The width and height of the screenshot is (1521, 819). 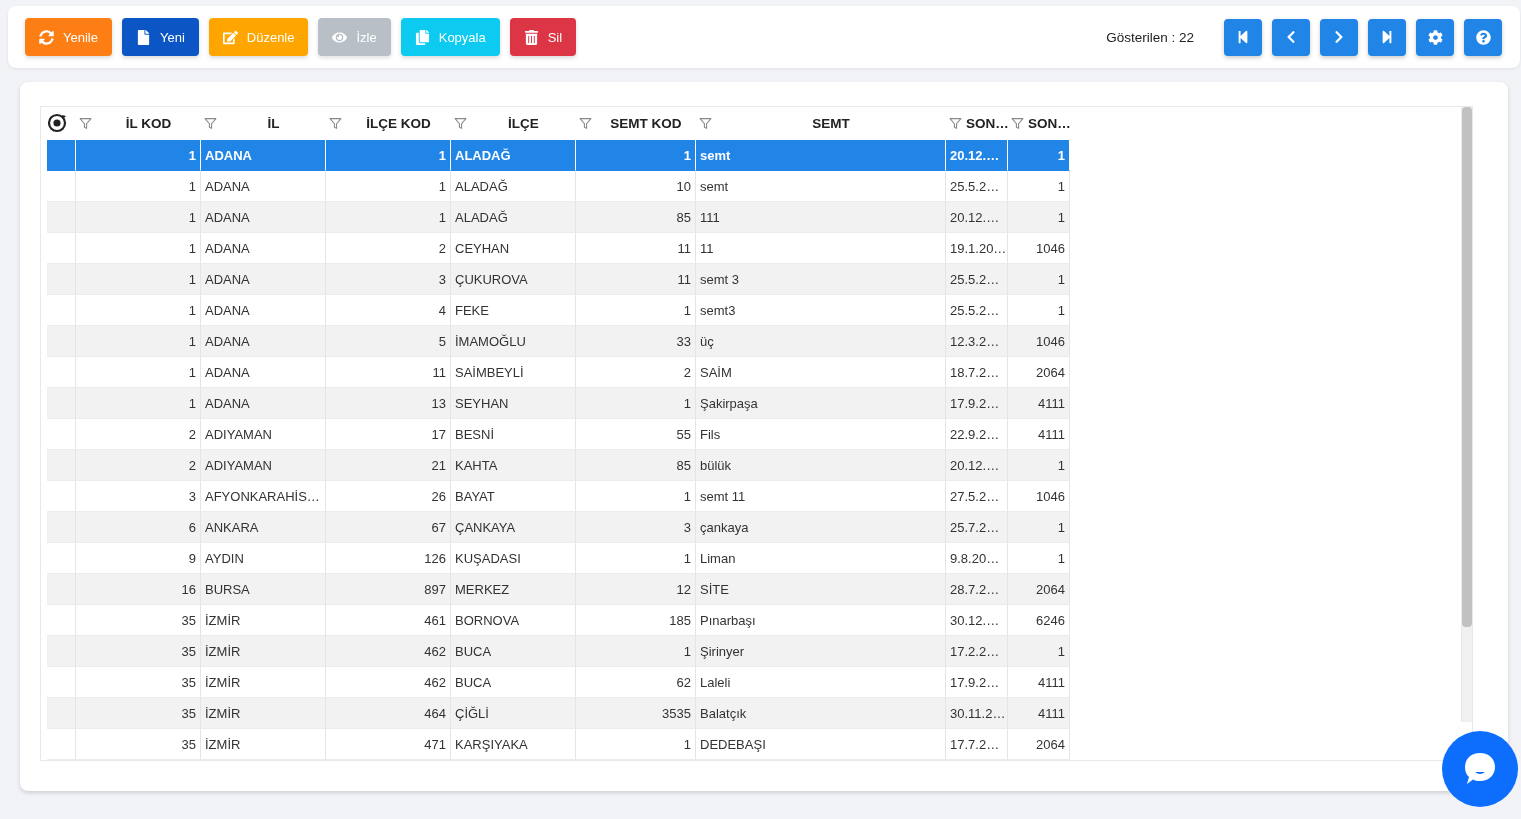 I want to click on edit-icon, so click(x=230, y=37).